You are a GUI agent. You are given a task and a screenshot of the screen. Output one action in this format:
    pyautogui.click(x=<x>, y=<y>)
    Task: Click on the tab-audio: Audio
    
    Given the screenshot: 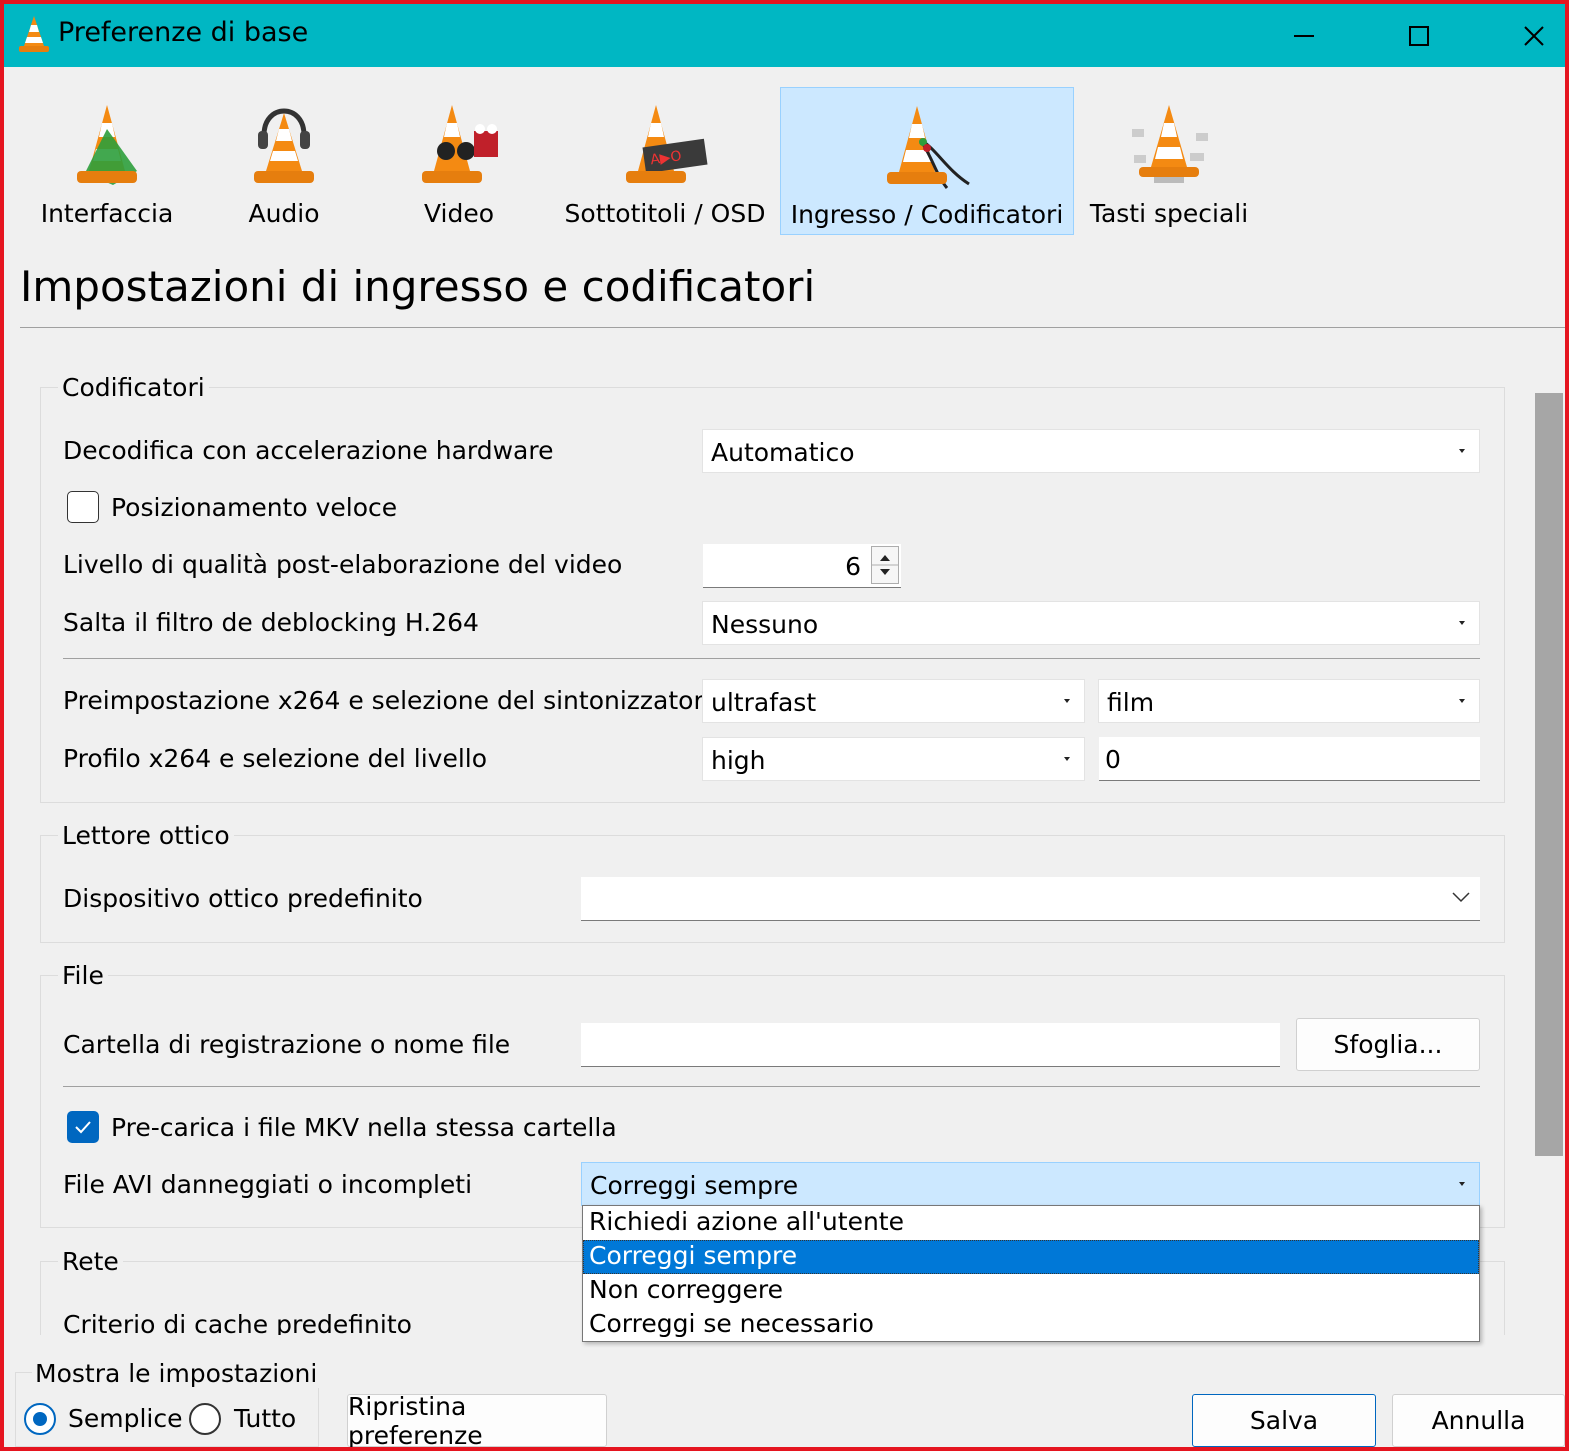 What is the action you would take?
    pyautogui.click(x=284, y=161)
    